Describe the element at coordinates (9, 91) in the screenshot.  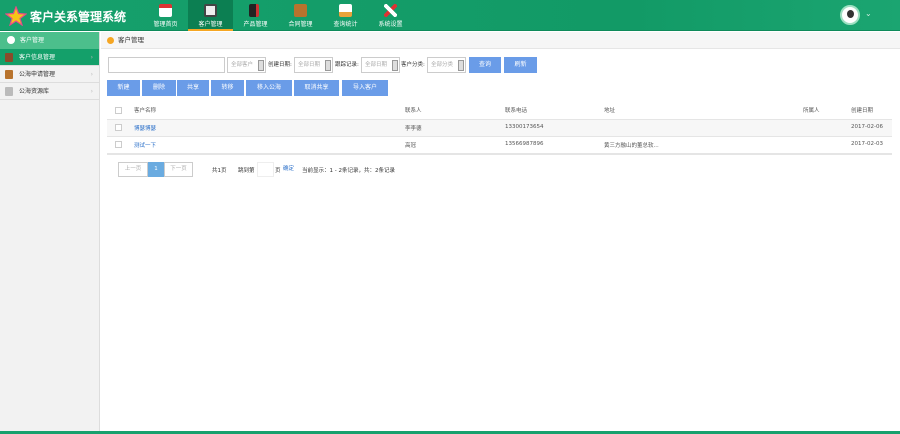
I see `computer-icon` at that location.